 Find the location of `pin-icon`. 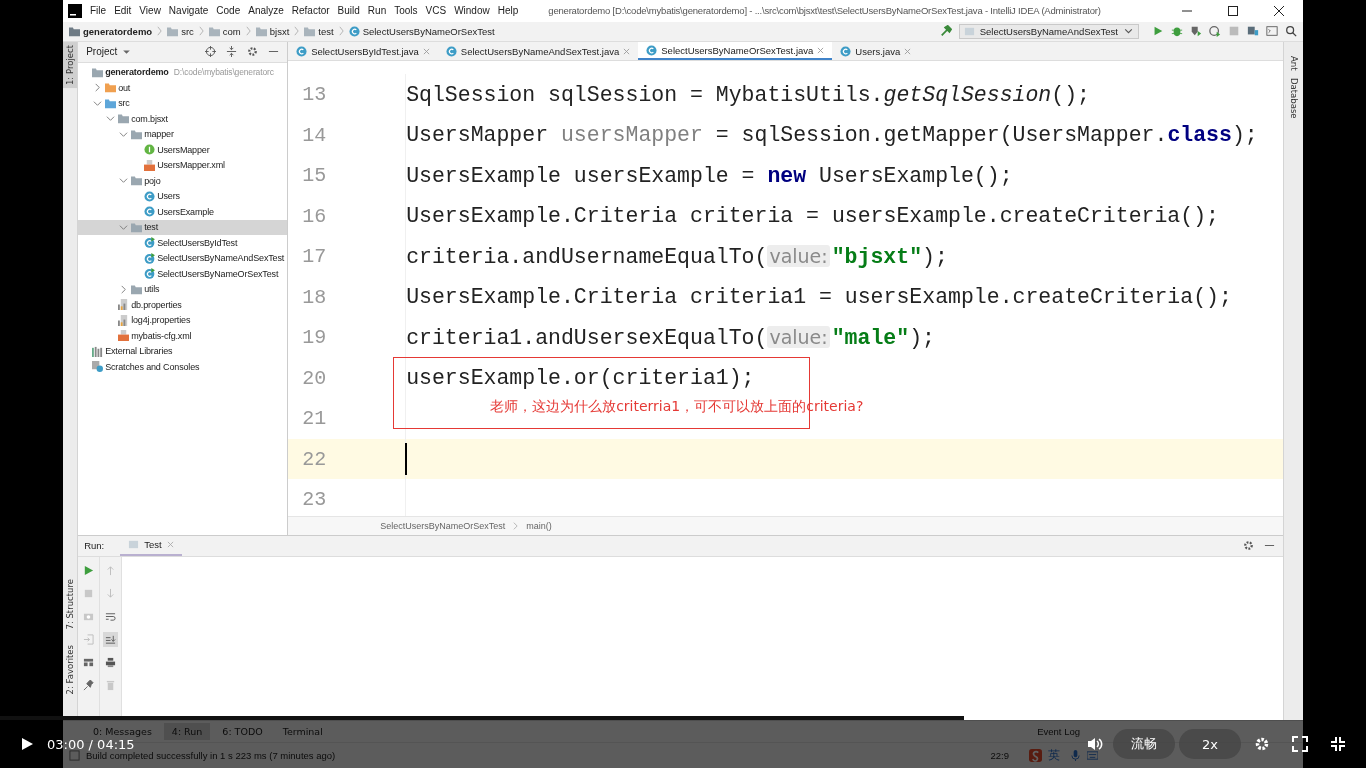

pin-icon is located at coordinates (89, 685).